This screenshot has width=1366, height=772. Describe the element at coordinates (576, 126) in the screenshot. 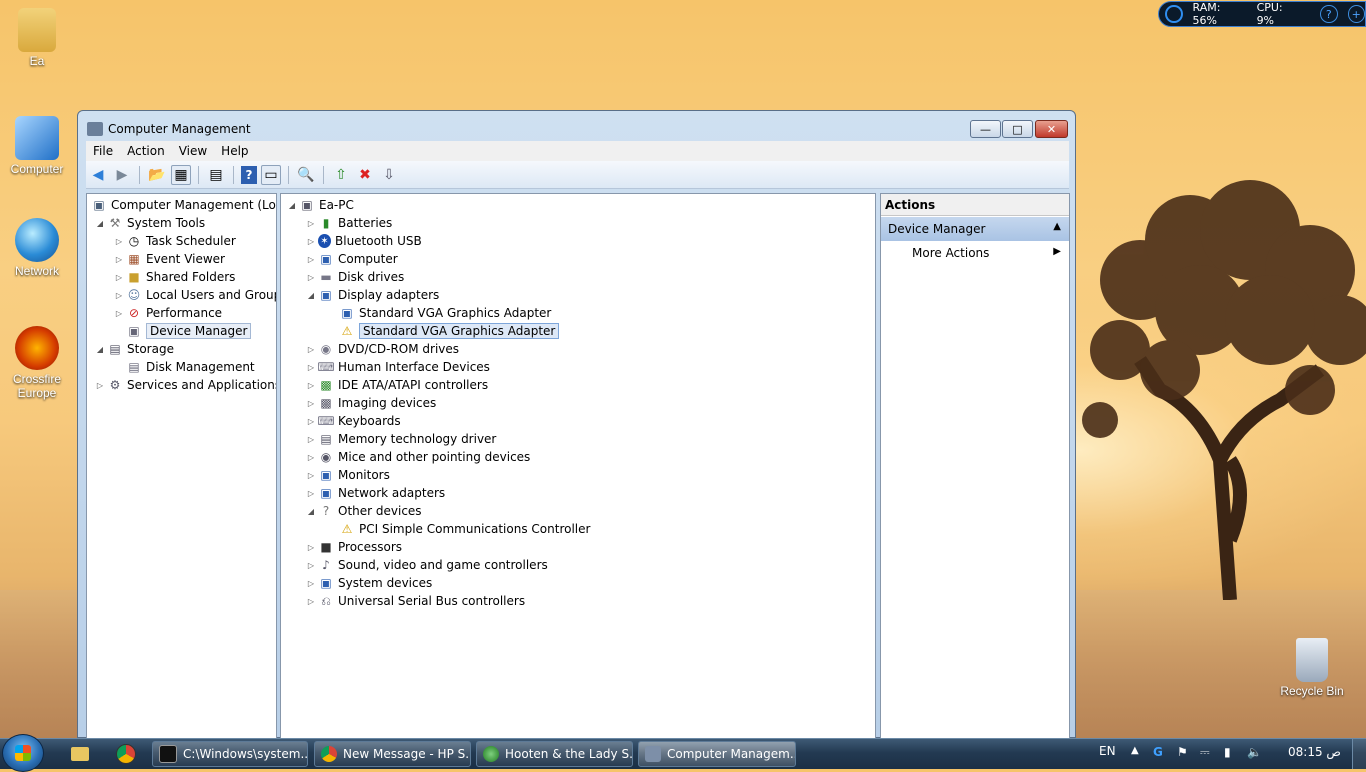

I see `window-titlebar: Computer Management — □ ✕` at that location.